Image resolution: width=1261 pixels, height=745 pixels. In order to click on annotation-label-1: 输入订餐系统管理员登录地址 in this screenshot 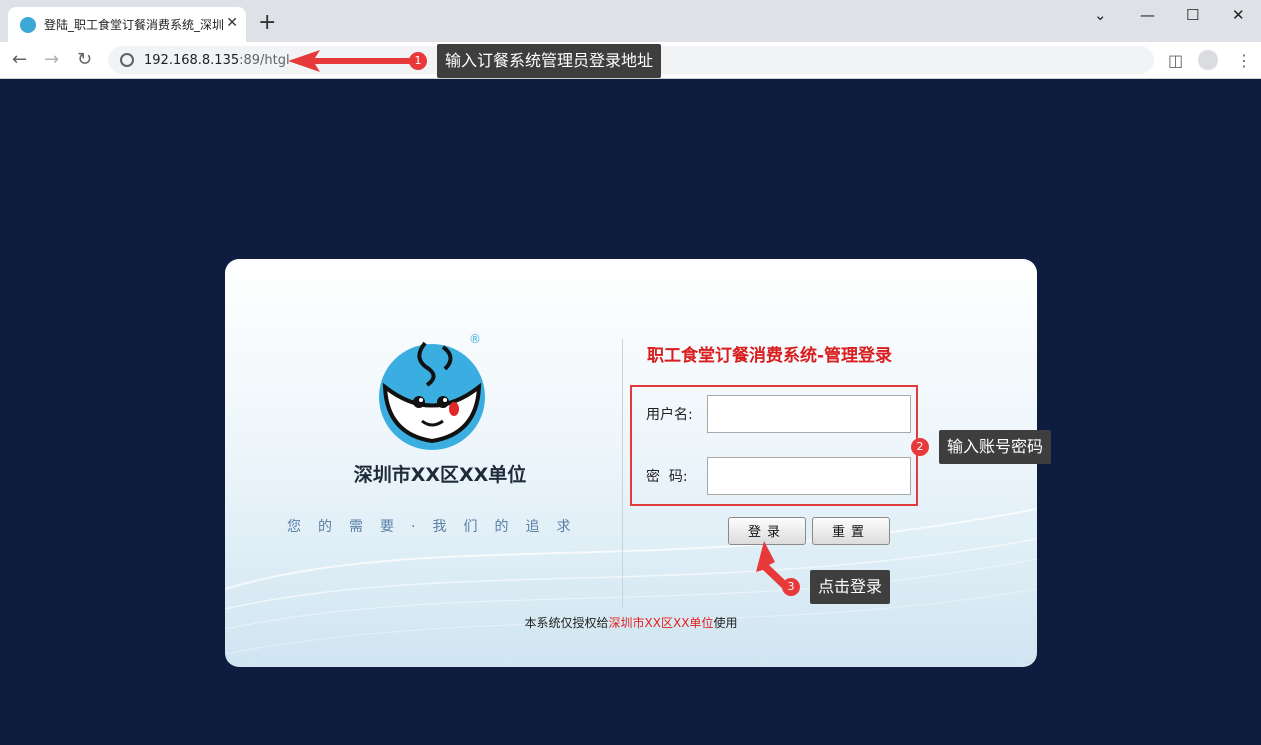, I will do `click(549, 61)`.